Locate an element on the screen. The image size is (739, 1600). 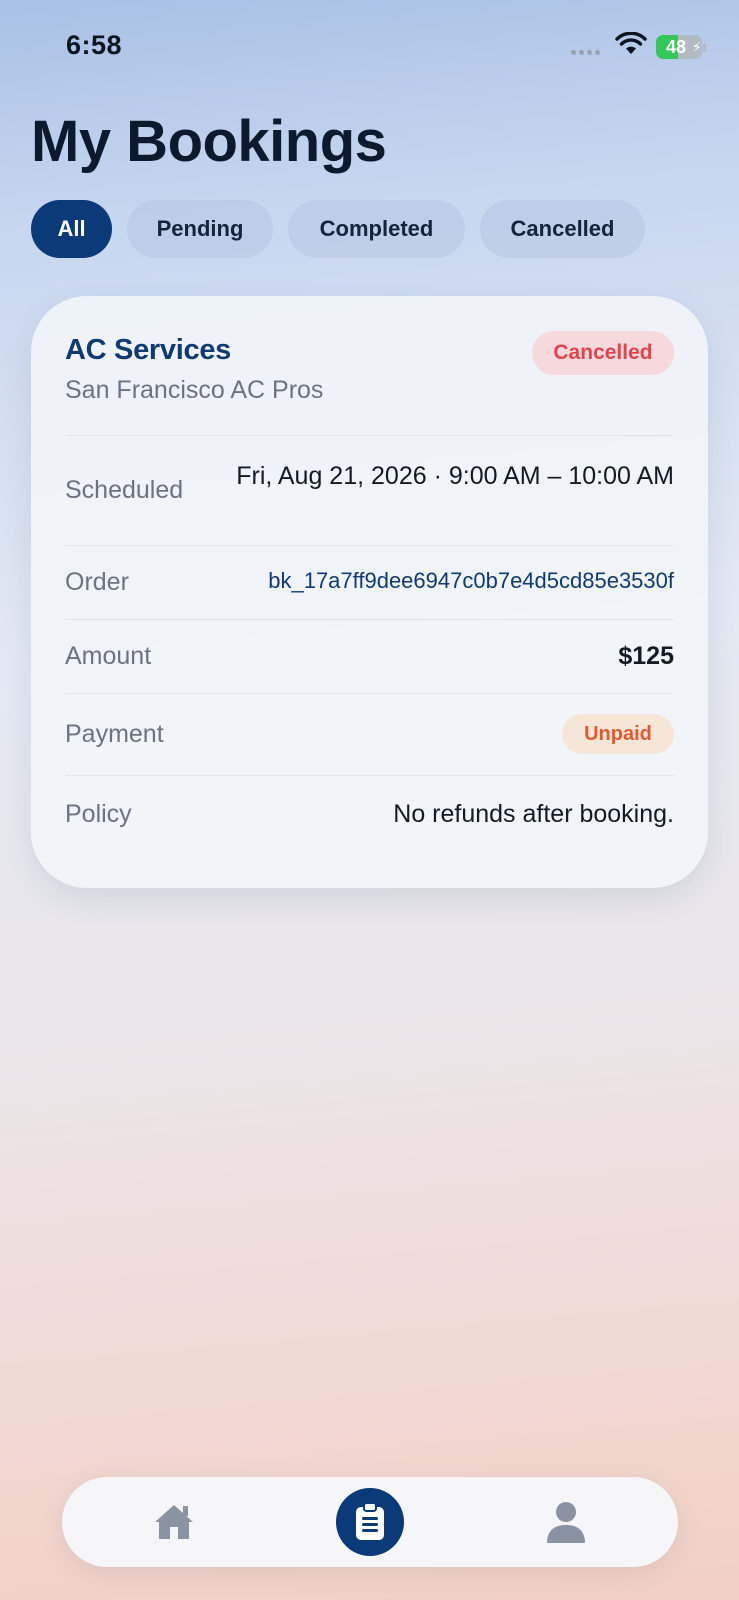
battery-icon: 48 ⚡ is located at coordinates (679, 47).